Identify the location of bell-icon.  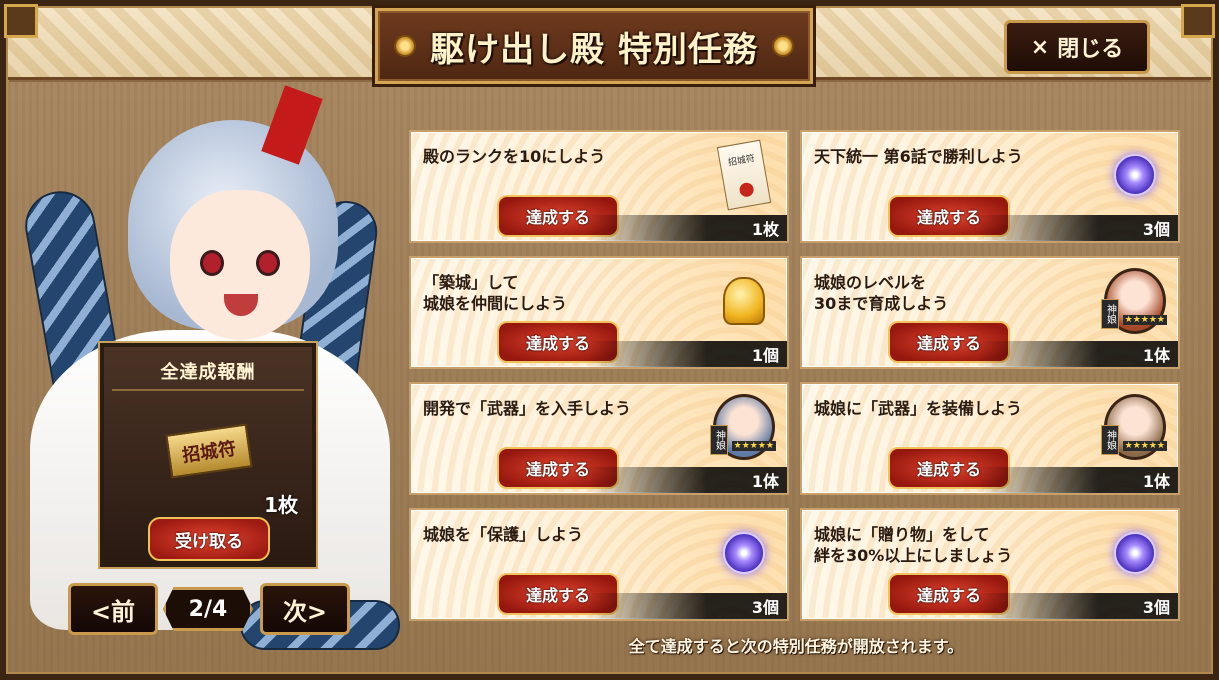
(744, 301).